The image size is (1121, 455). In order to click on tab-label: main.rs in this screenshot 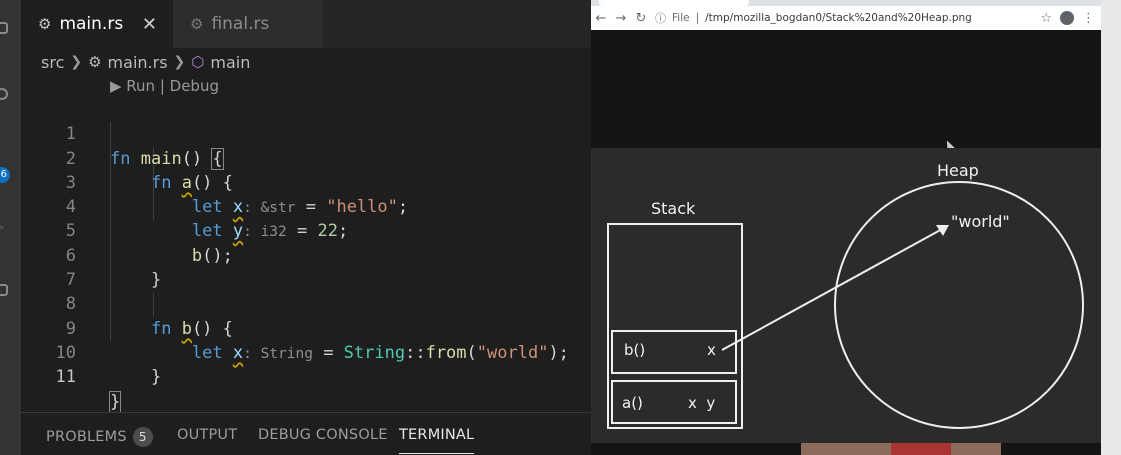, I will do `click(91, 24)`.